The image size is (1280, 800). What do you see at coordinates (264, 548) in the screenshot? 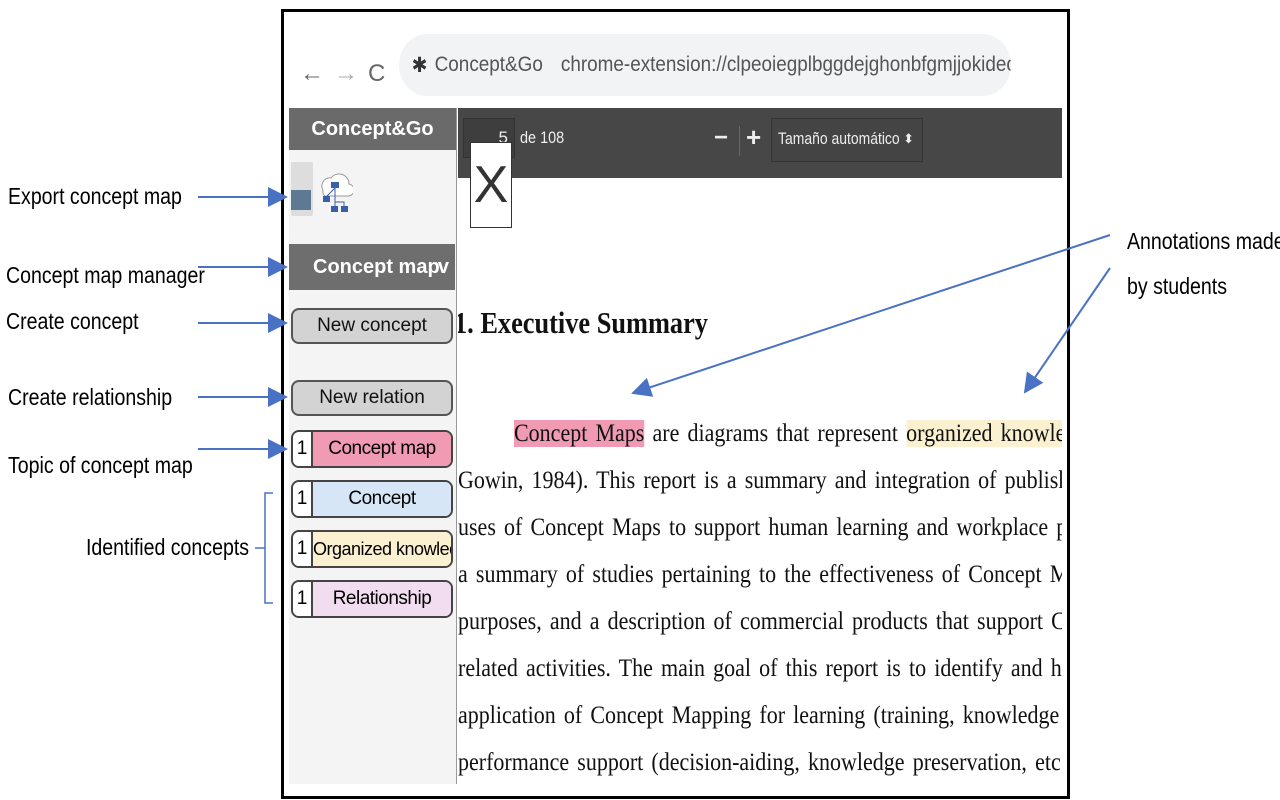
I see `bracket-identified` at bounding box center [264, 548].